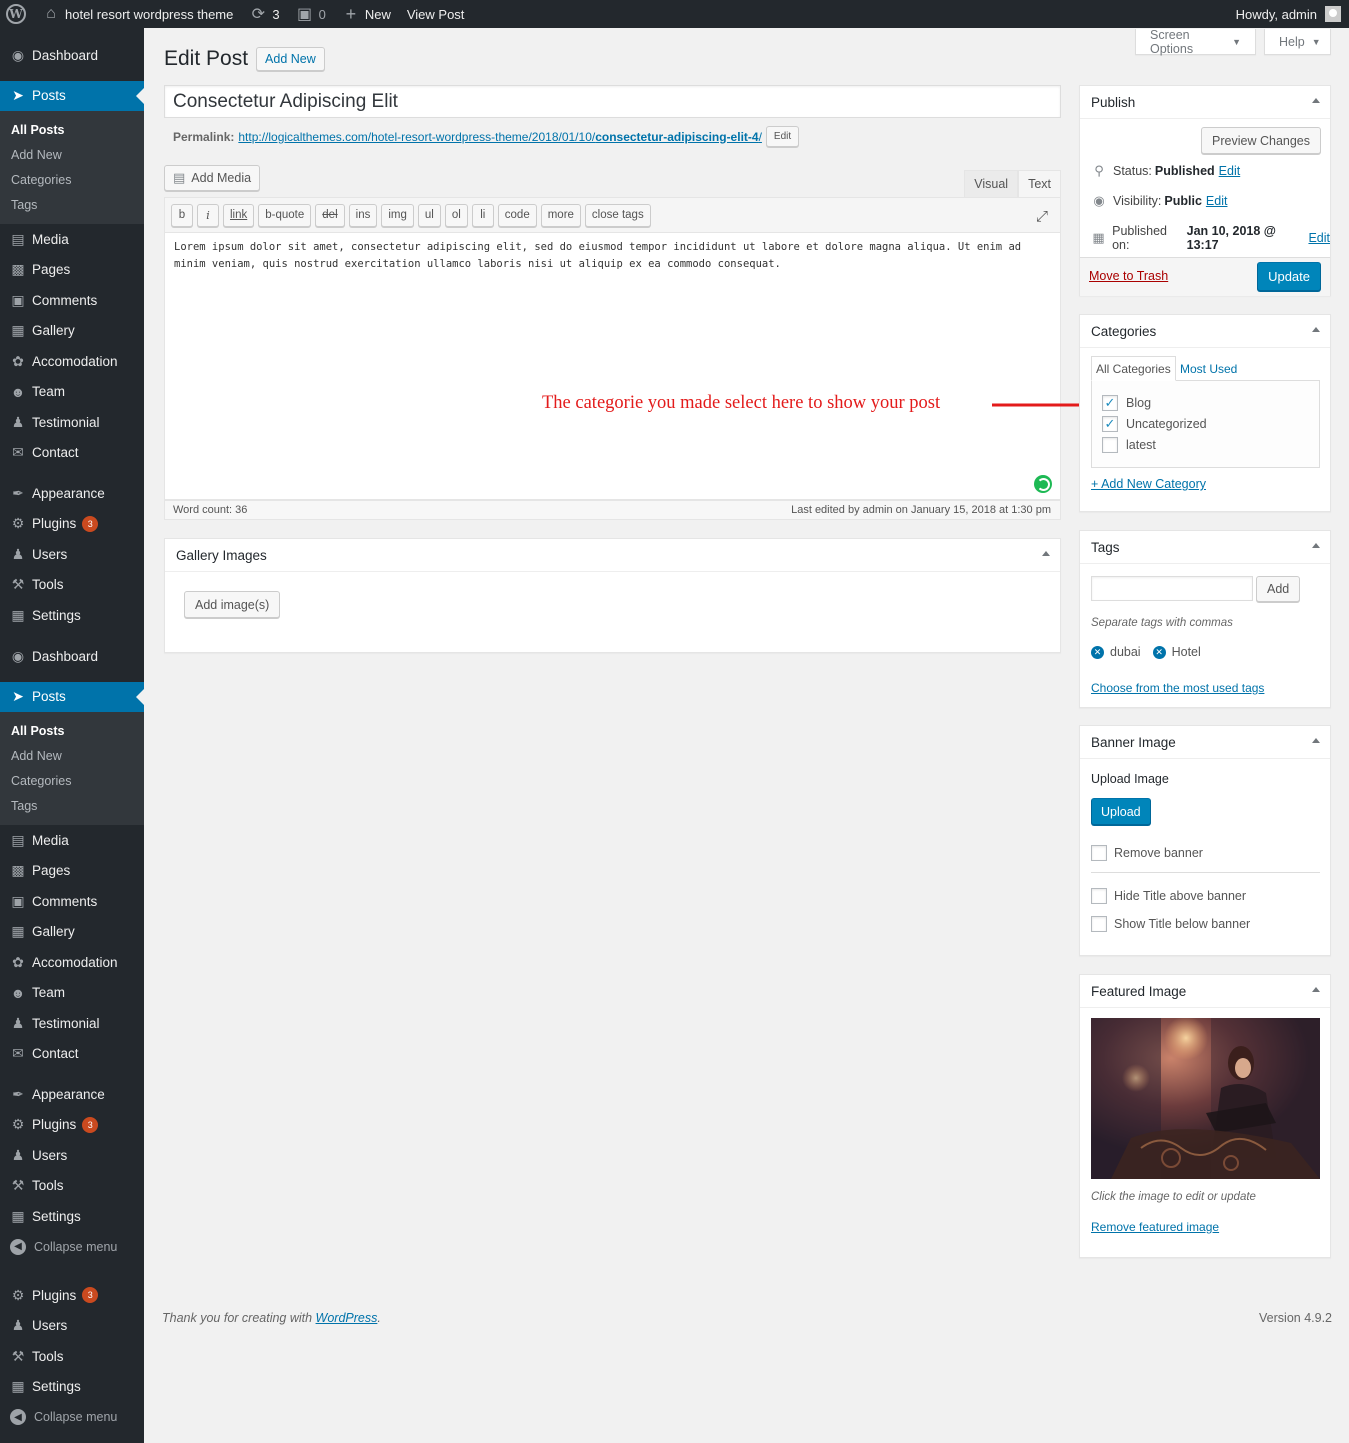 The image size is (1349, 1443). I want to click on tab-all-categories: All Categories, so click(1133, 368).